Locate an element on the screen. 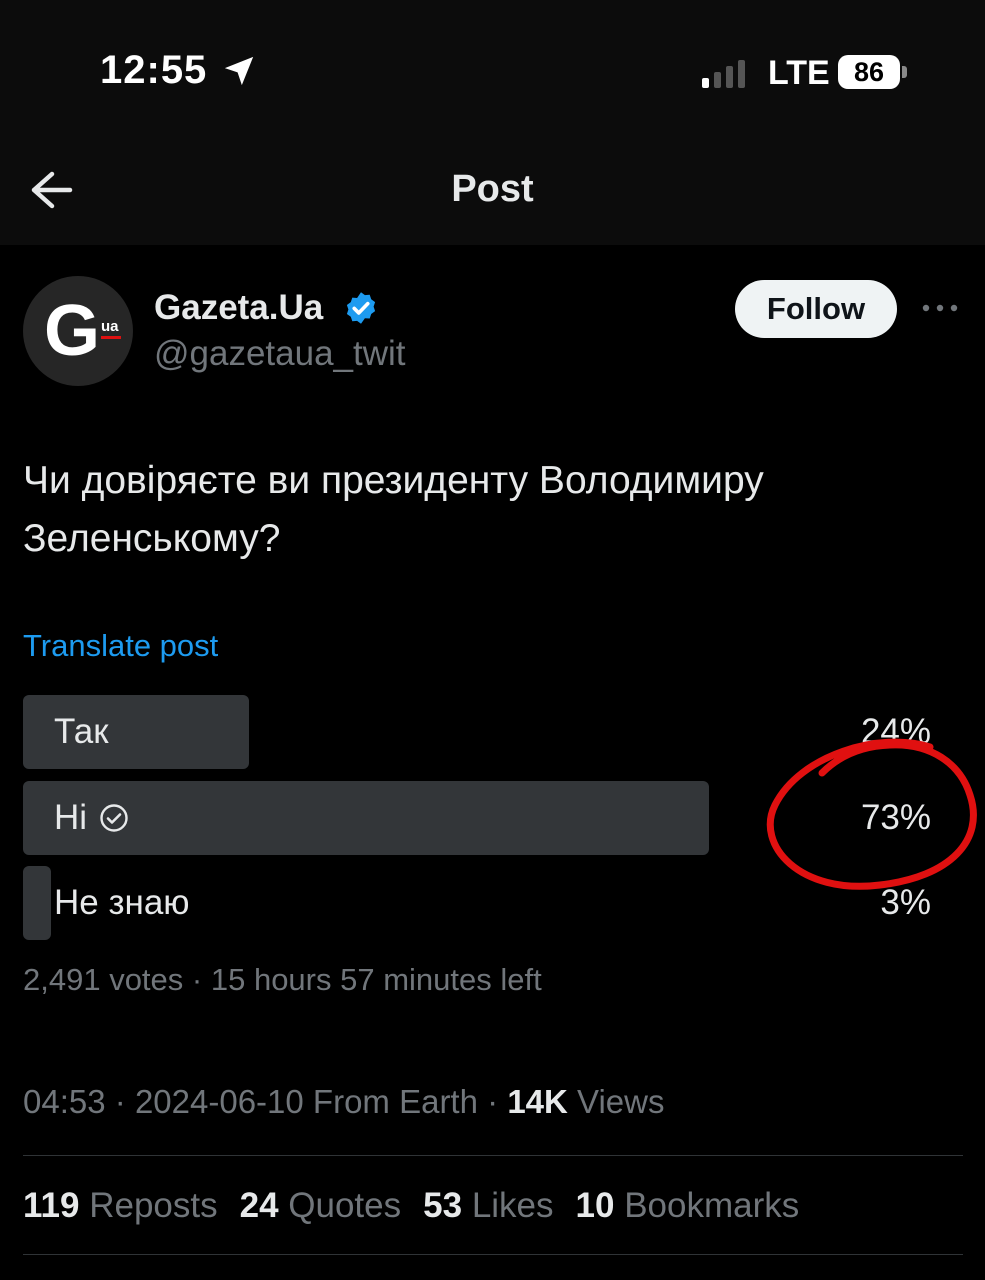  poll-votes: 2,491 votes is located at coordinates (103, 979).